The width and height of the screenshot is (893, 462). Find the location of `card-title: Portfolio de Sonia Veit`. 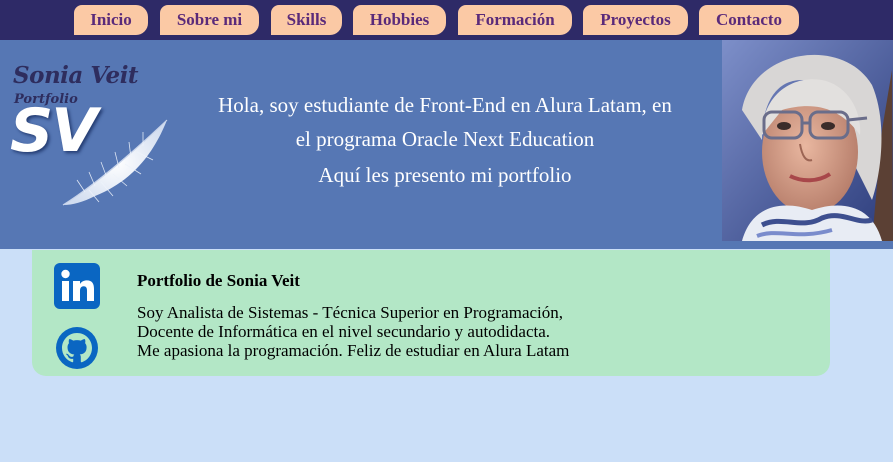

card-title: Portfolio de Sonia Veit is located at coordinates (218, 280).